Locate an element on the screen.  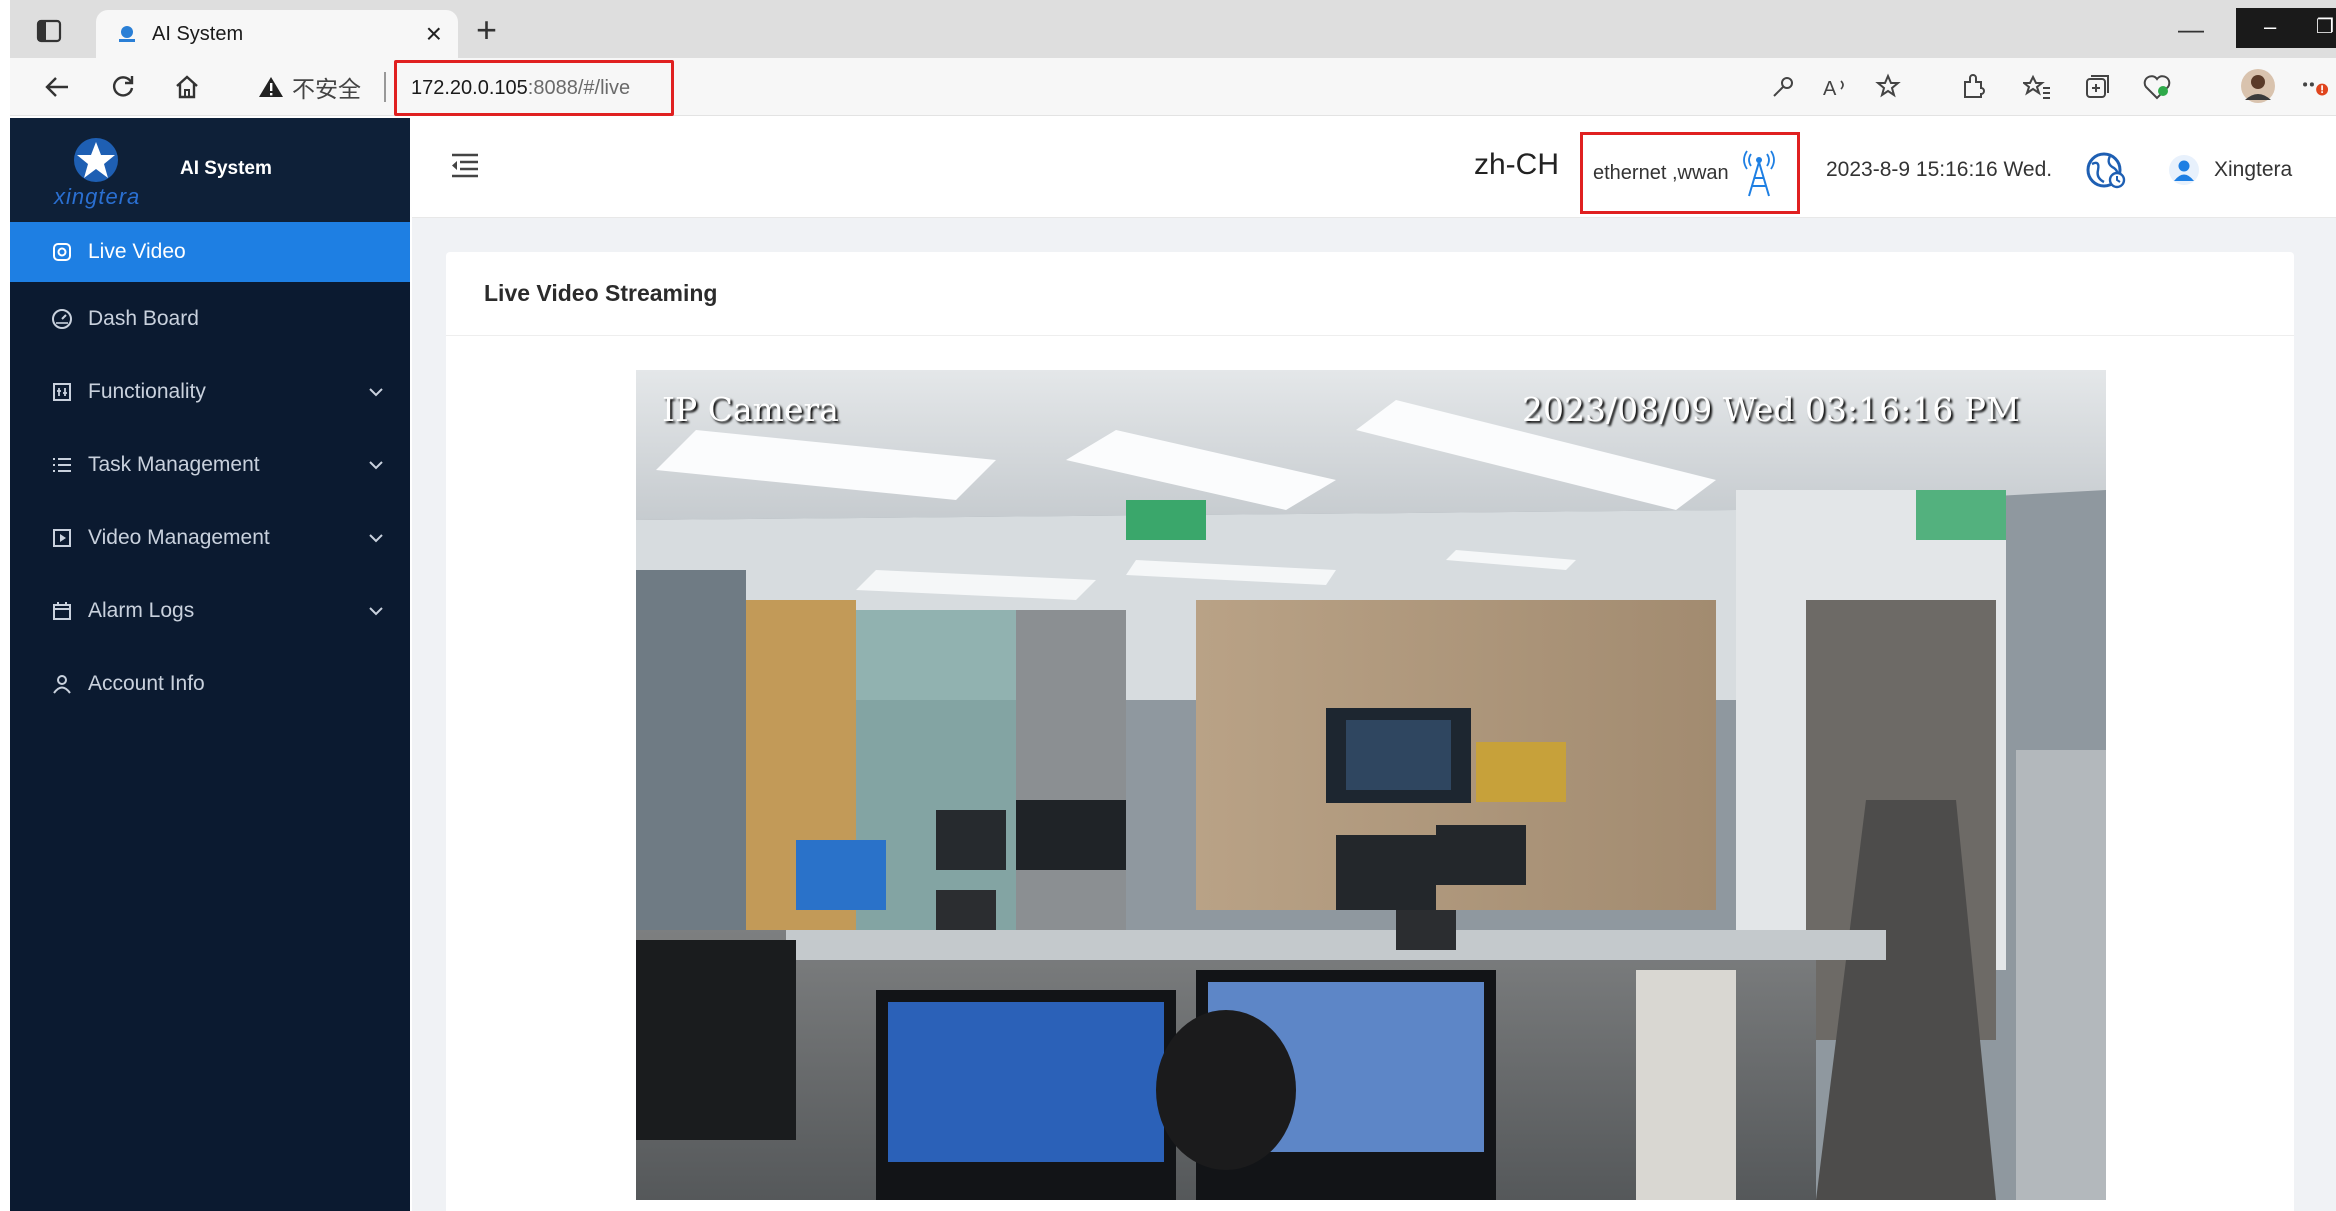
network-status-text: ethernet ,wwan is located at coordinates (1661, 172).